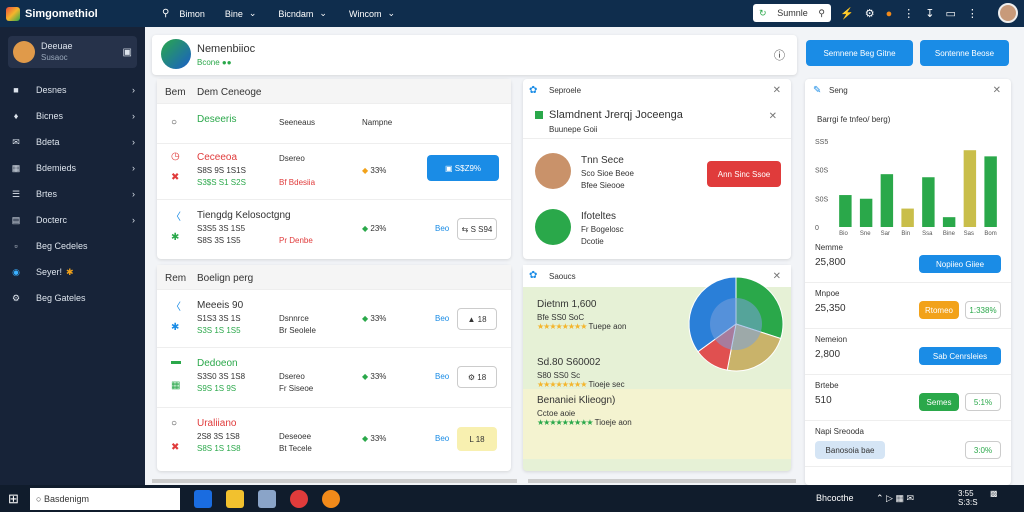  I want to click on info-icon: ⓘ, so click(779, 55).